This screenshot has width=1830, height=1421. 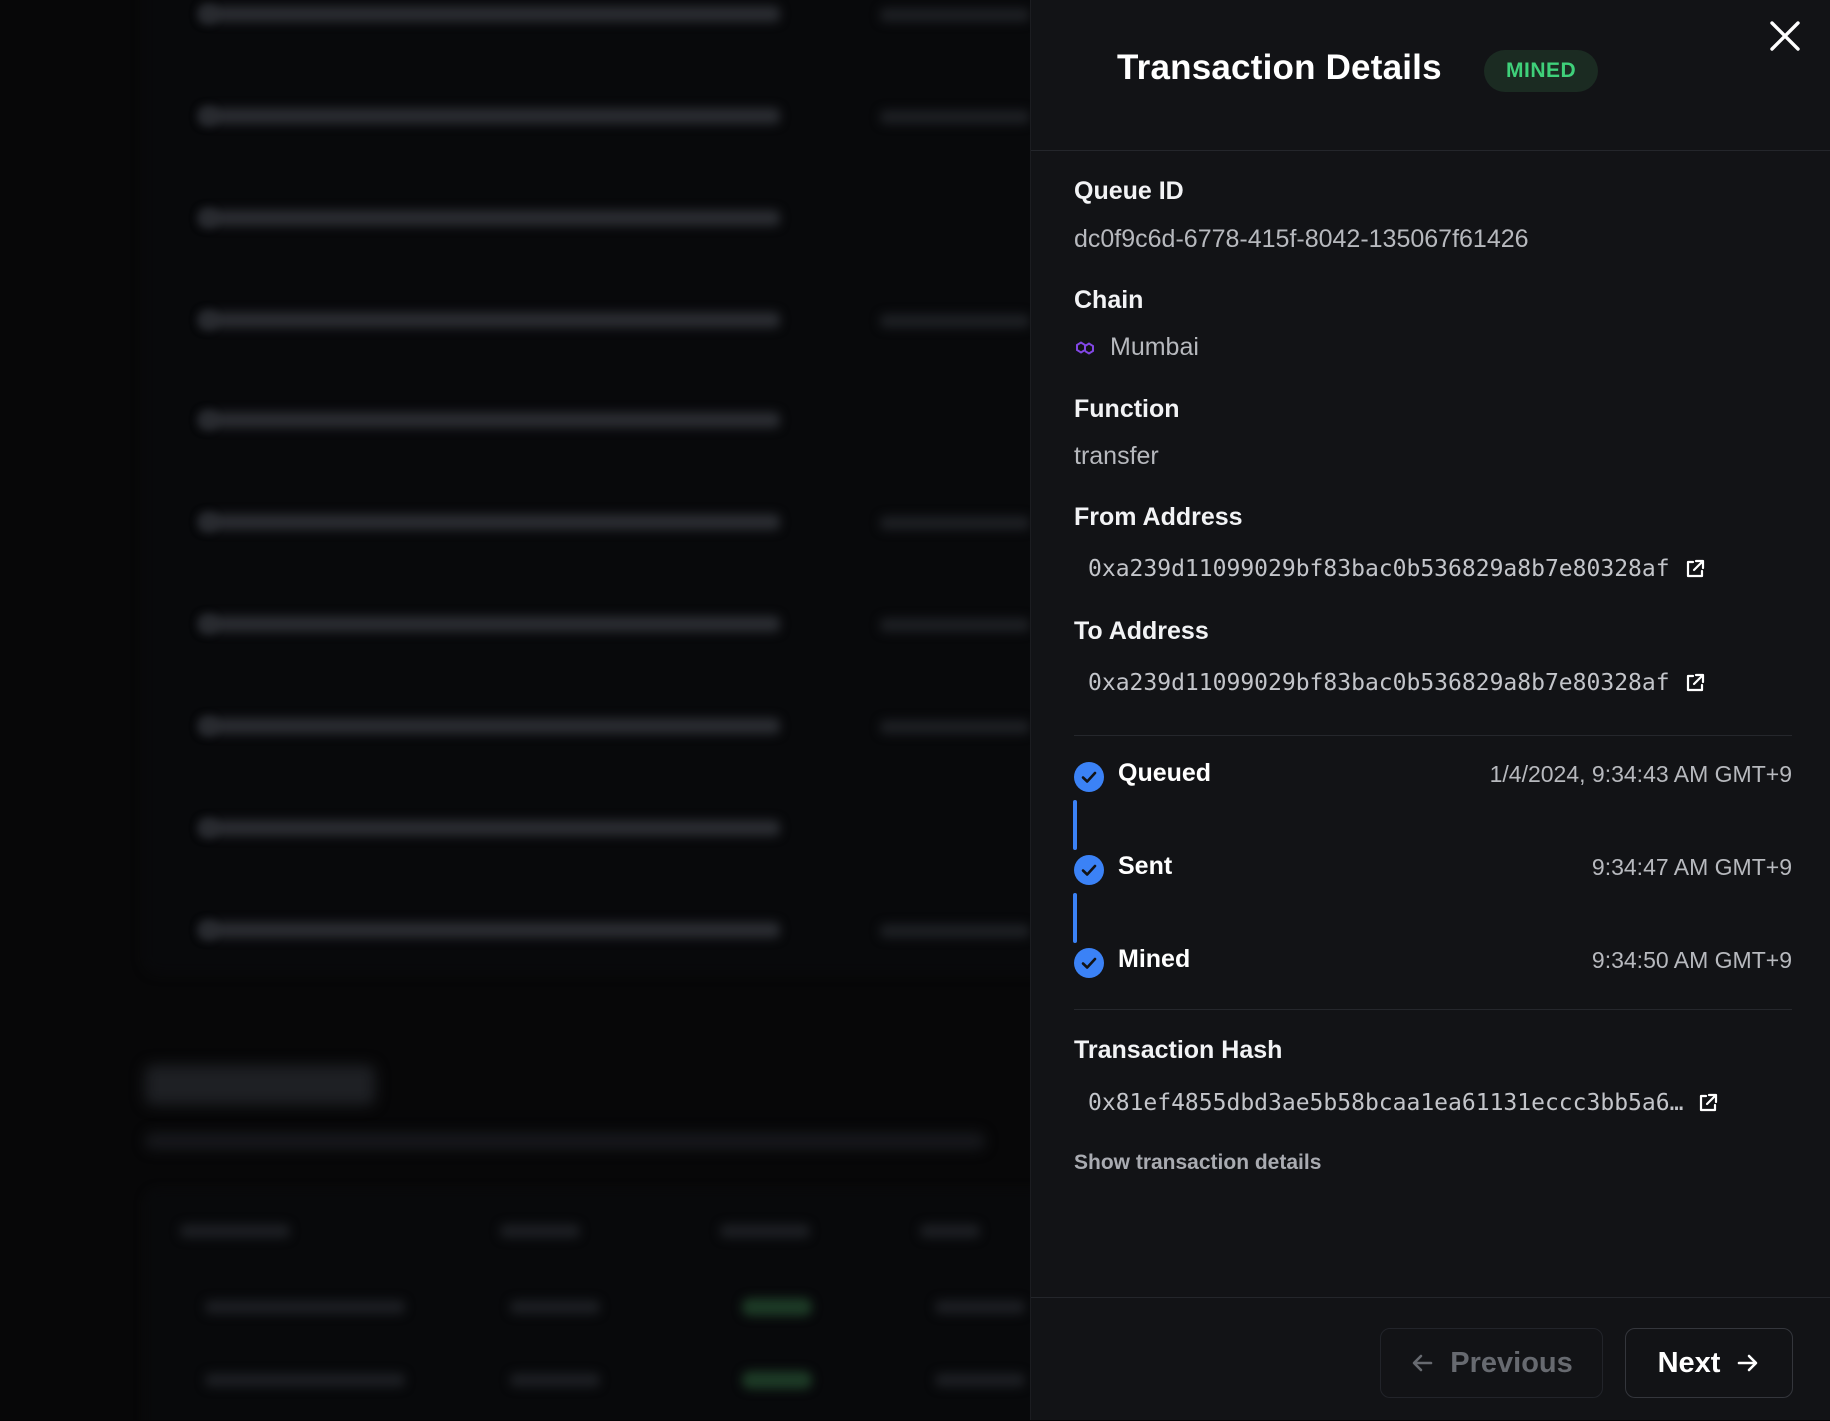 I want to click on next-button: Next, so click(x=1709, y=1363).